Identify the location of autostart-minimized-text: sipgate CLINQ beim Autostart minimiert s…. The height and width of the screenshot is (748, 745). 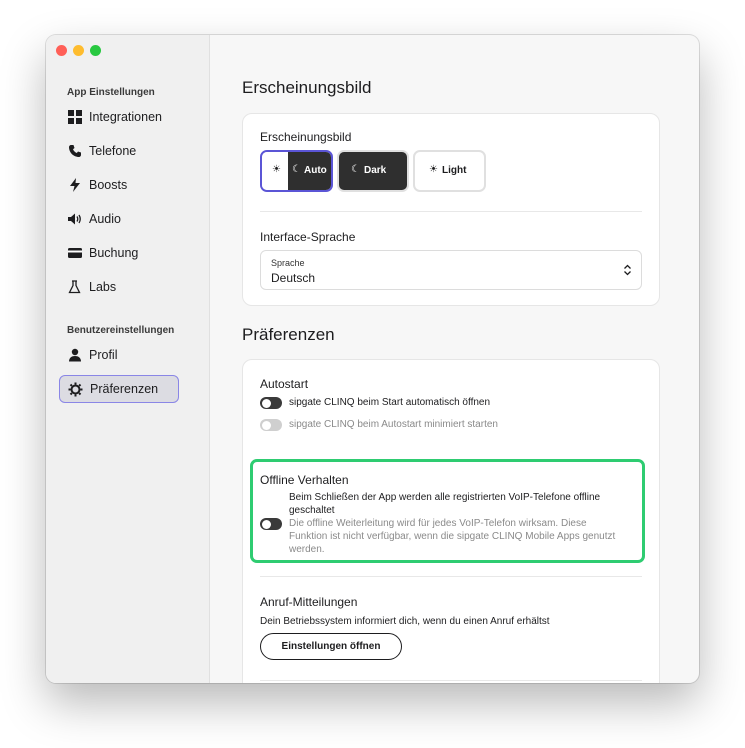
(393, 424).